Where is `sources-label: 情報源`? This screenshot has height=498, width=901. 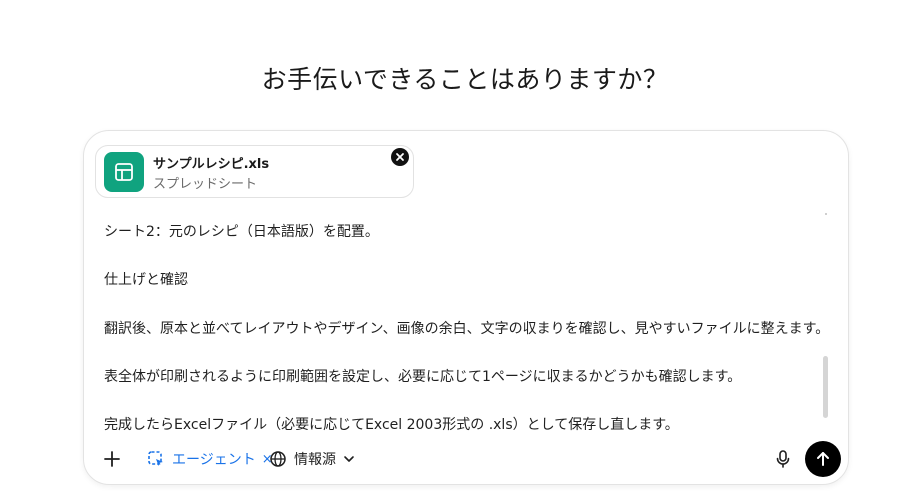
sources-label: 情報源 is located at coordinates (315, 460).